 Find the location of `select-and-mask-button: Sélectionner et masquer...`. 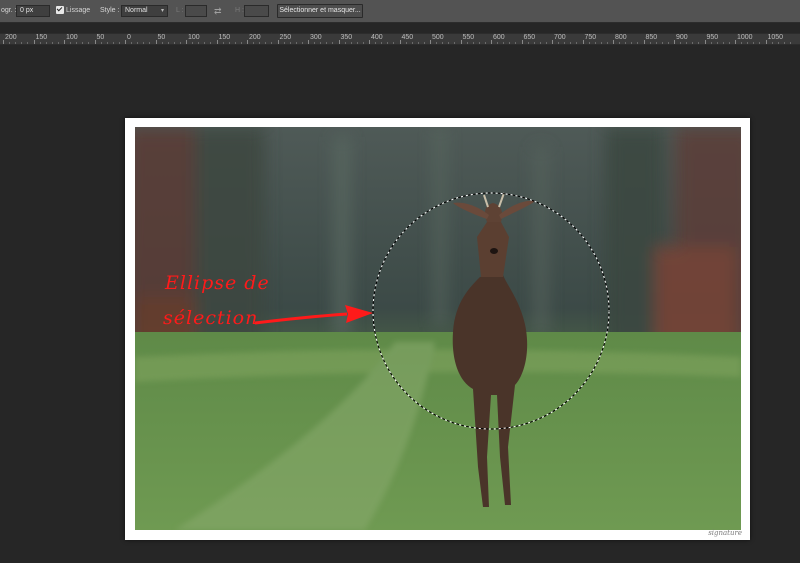

select-and-mask-button: Sélectionner et masquer... is located at coordinates (320, 11).